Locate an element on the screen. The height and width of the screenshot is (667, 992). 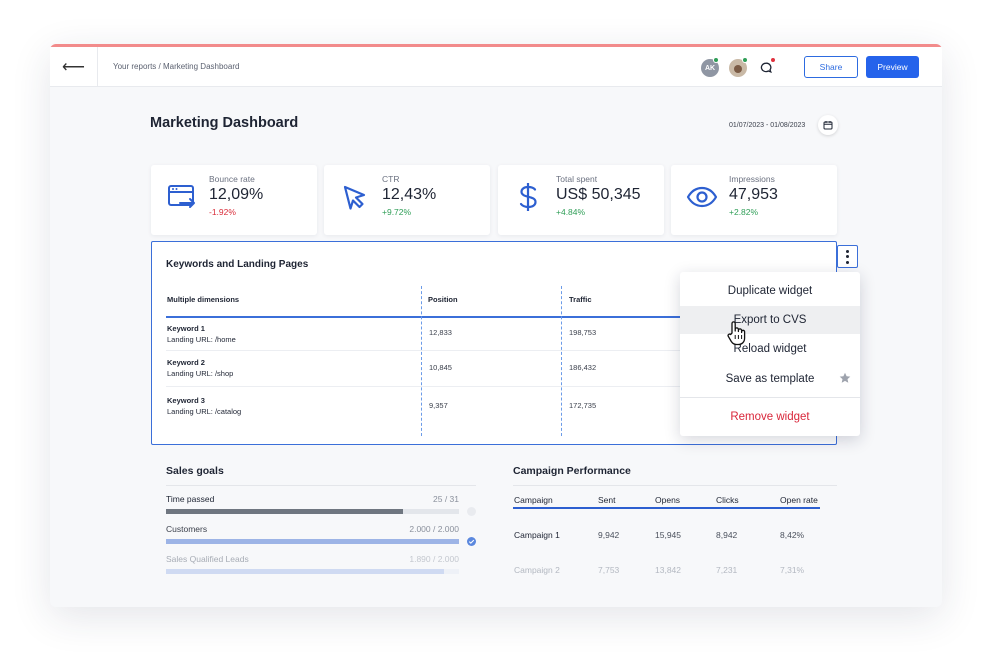
page-title: Marketing Dashboard is located at coordinates (224, 123).